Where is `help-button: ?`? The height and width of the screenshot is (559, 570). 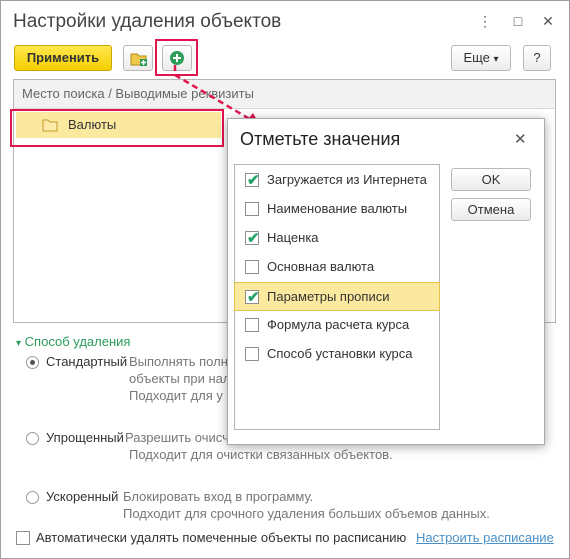
help-button: ? is located at coordinates (537, 58).